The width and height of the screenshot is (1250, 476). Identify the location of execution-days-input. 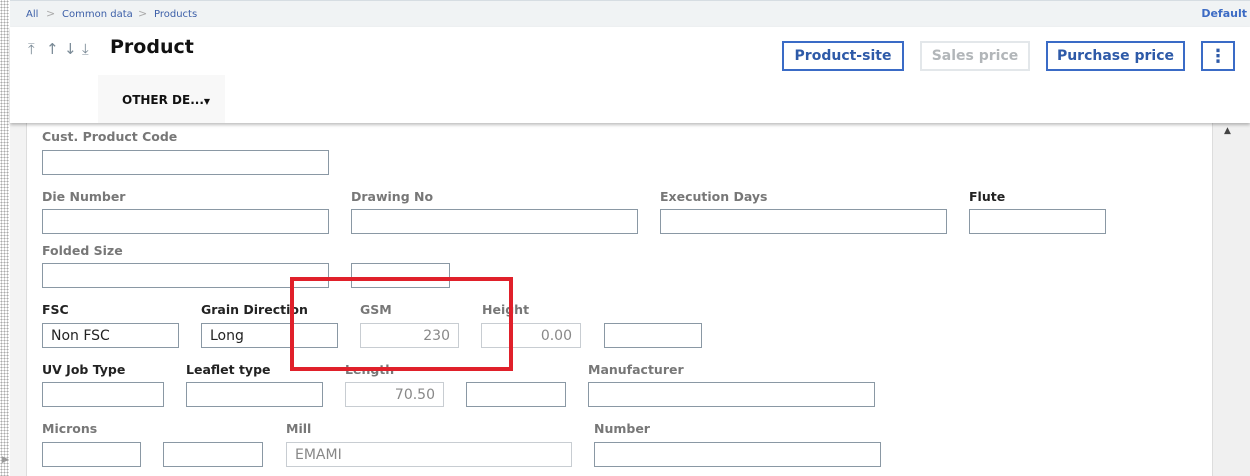
(803, 221).